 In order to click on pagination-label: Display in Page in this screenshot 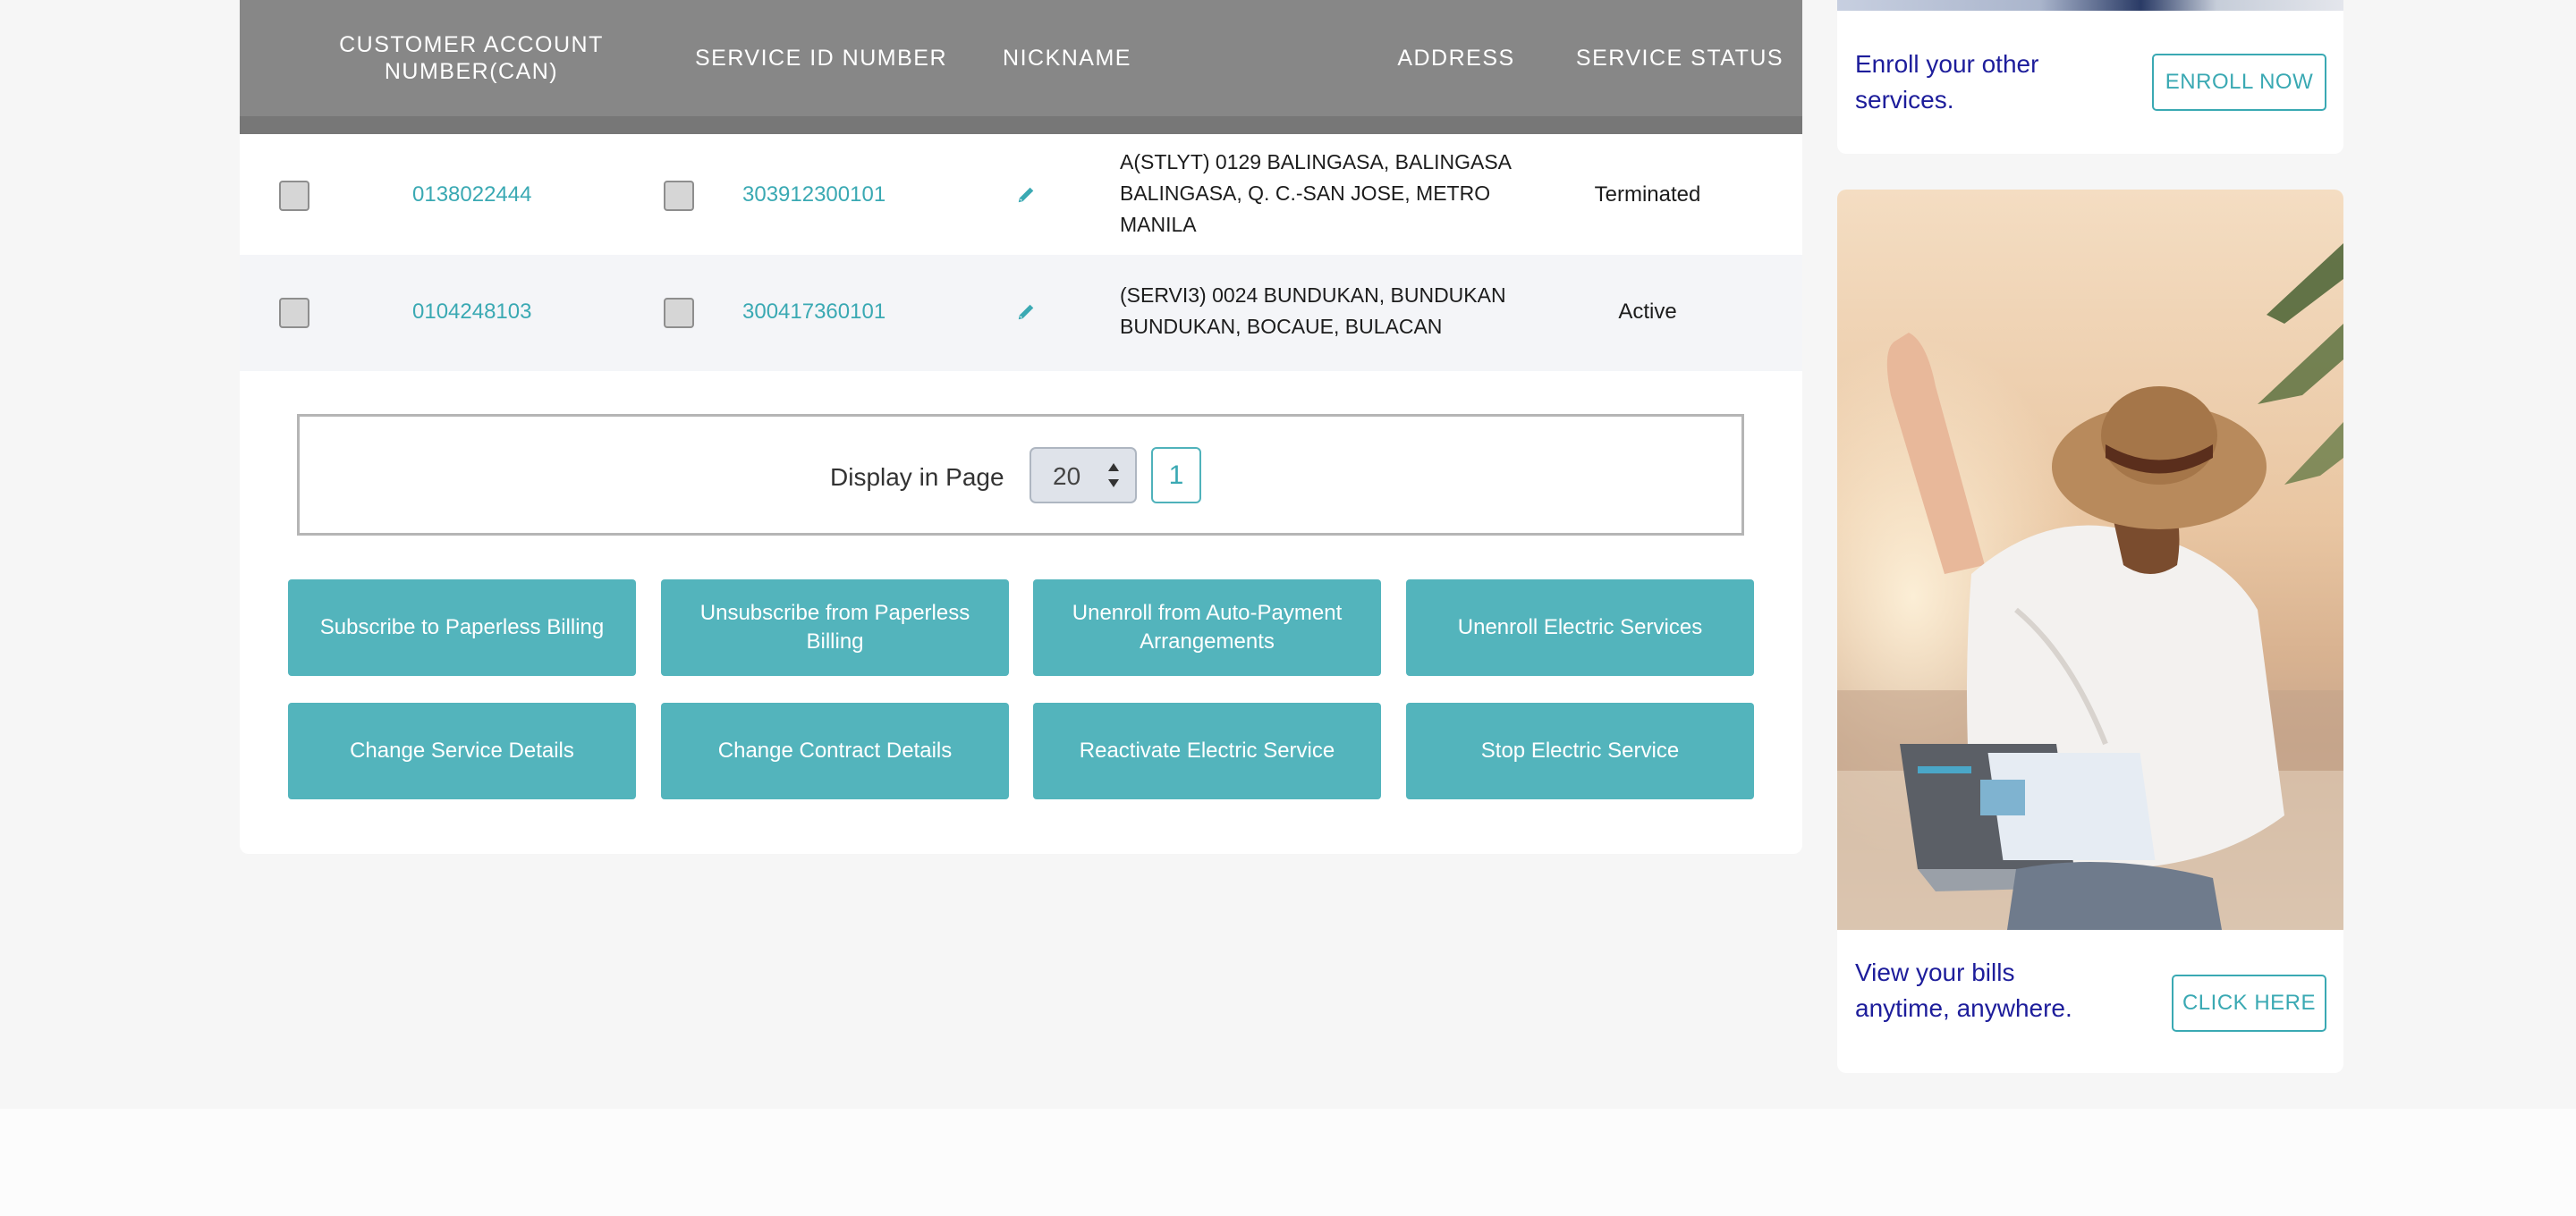, I will do `click(917, 477)`.